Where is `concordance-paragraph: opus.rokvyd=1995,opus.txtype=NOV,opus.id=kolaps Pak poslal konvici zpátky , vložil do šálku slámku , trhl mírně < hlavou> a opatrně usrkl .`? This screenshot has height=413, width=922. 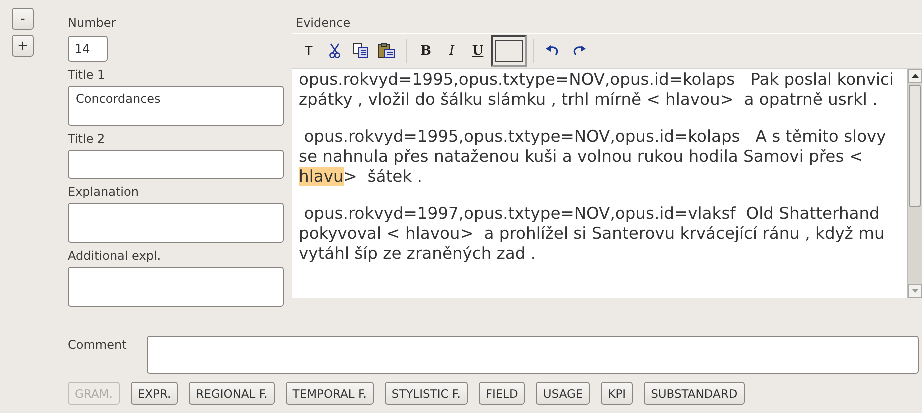
concordance-paragraph: opus.rokvyd=1995,opus.txtype=NOV,opus.id=kolaps Pak poslal konvici zpátky , vložil do šálku slámku , trhl mírně < hlavou> a opatrně usrkl . is located at coordinates (597, 90).